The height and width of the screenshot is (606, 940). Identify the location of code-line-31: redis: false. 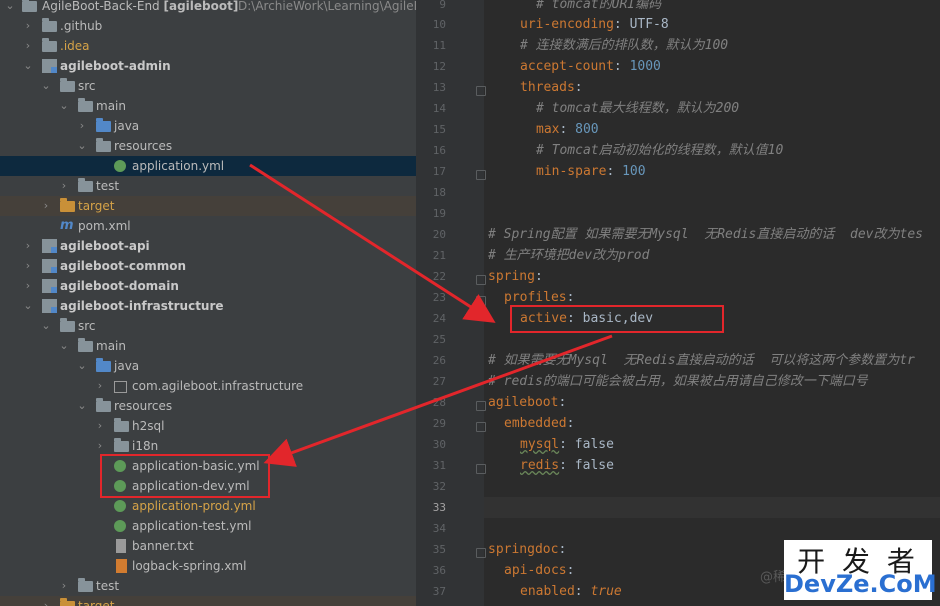
(567, 465).